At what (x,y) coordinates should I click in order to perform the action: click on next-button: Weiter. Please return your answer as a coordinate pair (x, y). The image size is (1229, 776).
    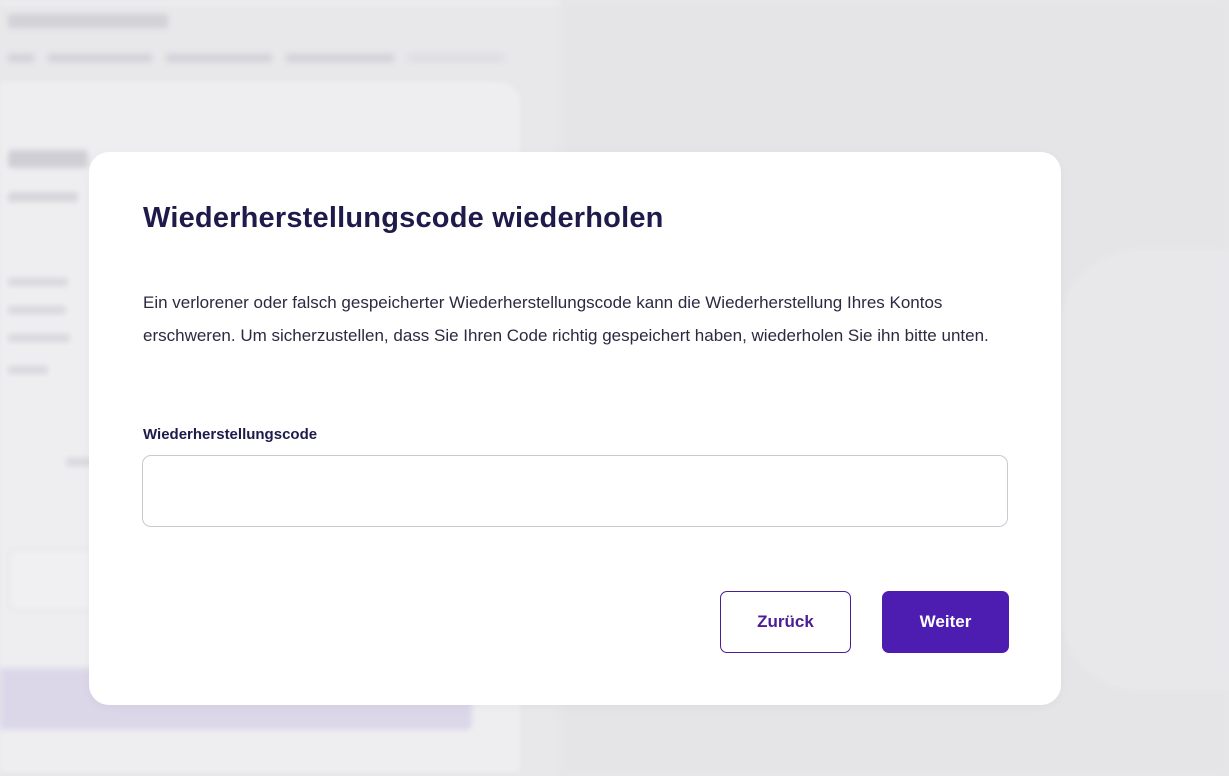
    Looking at the image, I should click on (945, 622).